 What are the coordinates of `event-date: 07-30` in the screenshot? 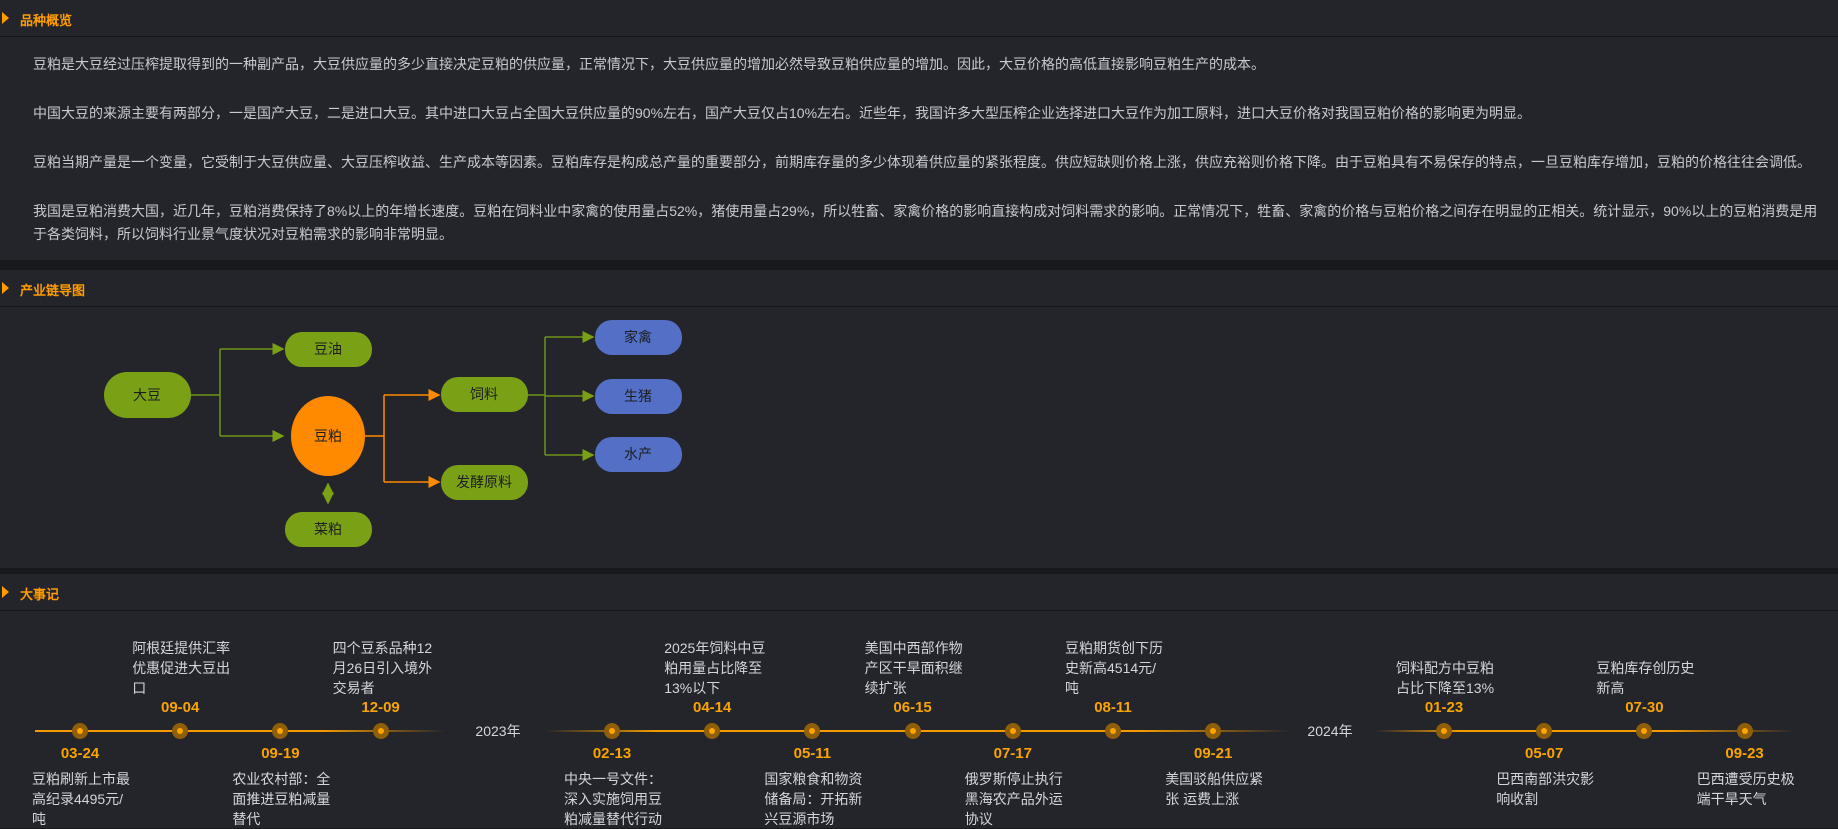 It's located at (1644, 707).